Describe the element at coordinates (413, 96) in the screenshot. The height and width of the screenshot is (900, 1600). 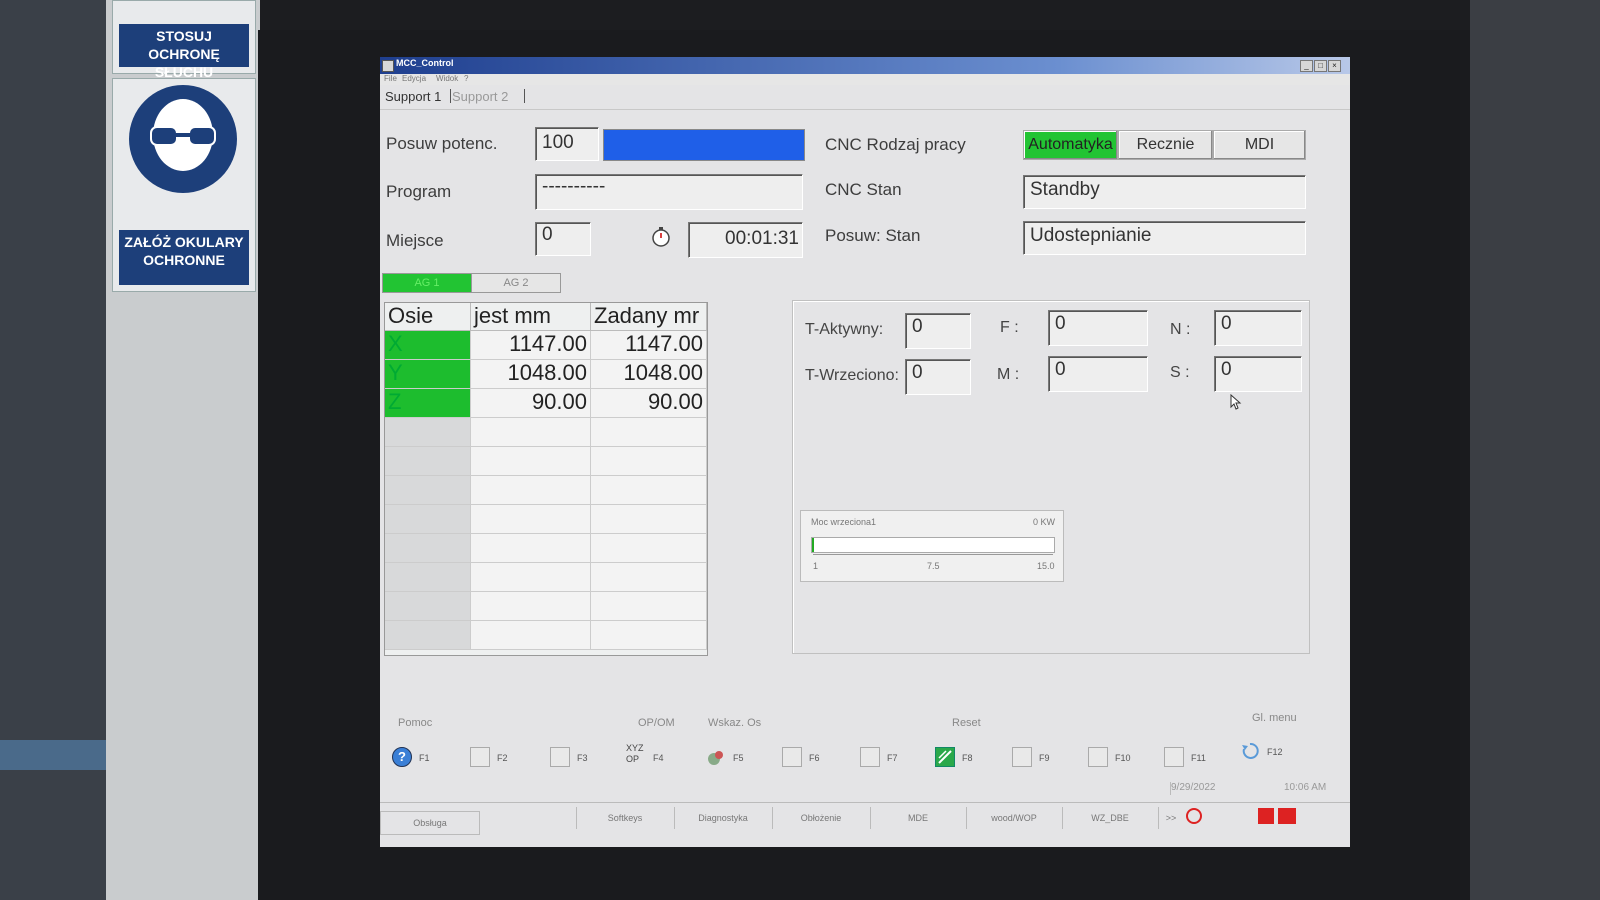
I see `tab-support-1: Support 1` at that location.